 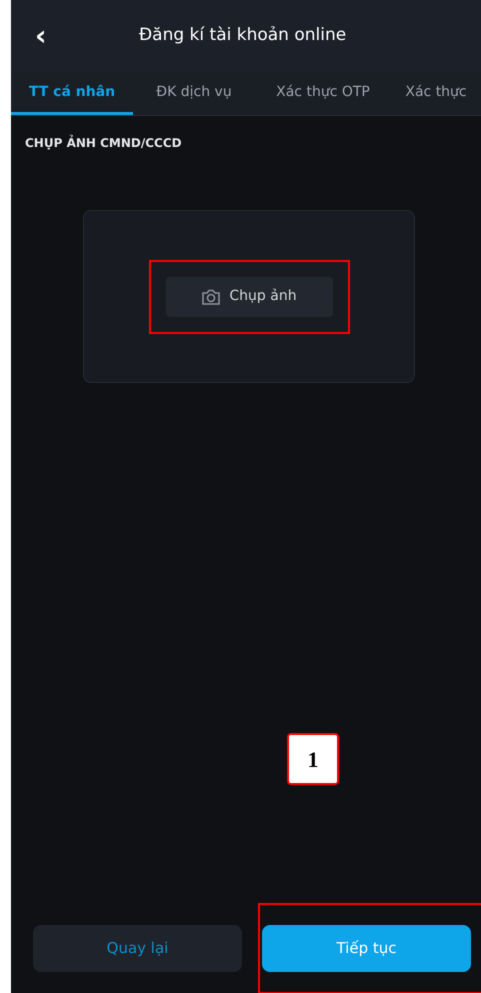 What do you see at coordinates (72, 93) in the screenshot?
I see `tab: TT cá nhân` at bounding box center [72, 93].